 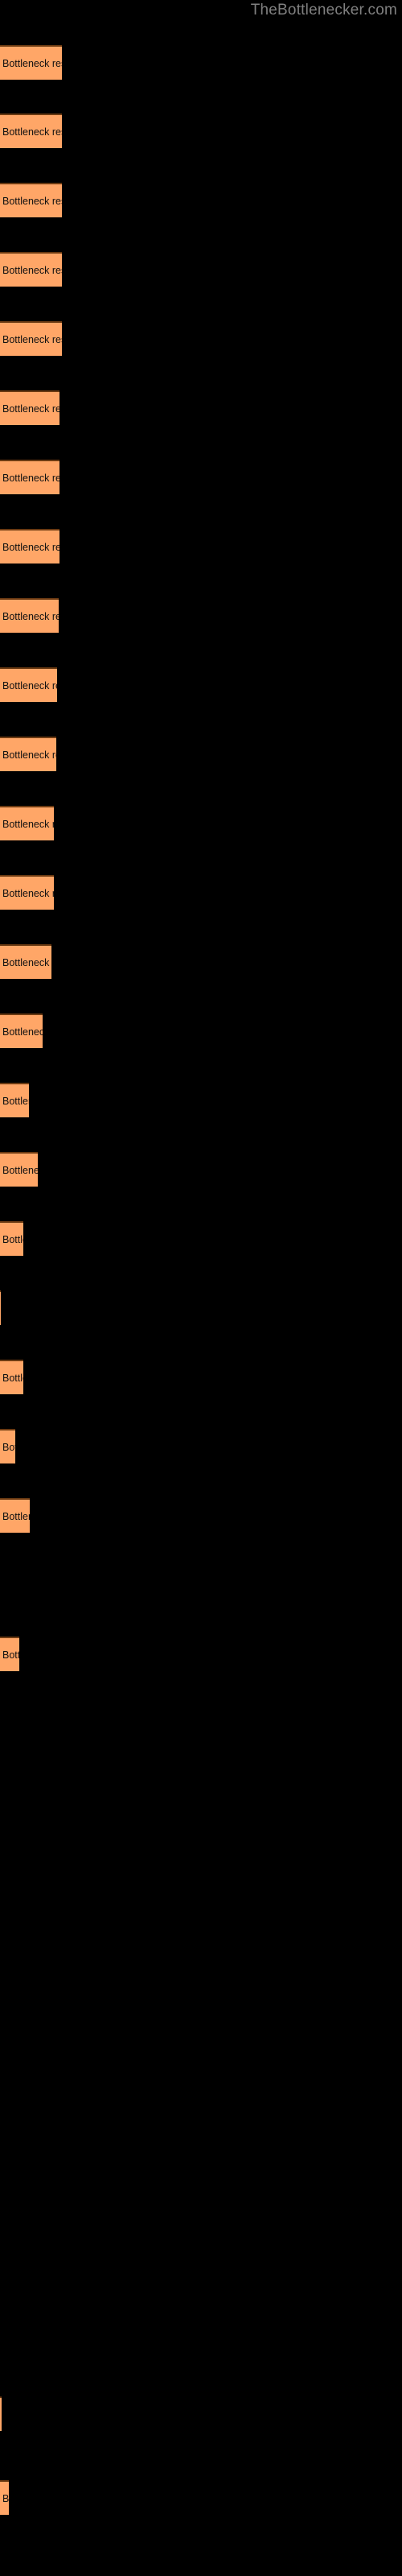 I want to click on bar-14: Bottleneck result, so click(x=25, y=961).